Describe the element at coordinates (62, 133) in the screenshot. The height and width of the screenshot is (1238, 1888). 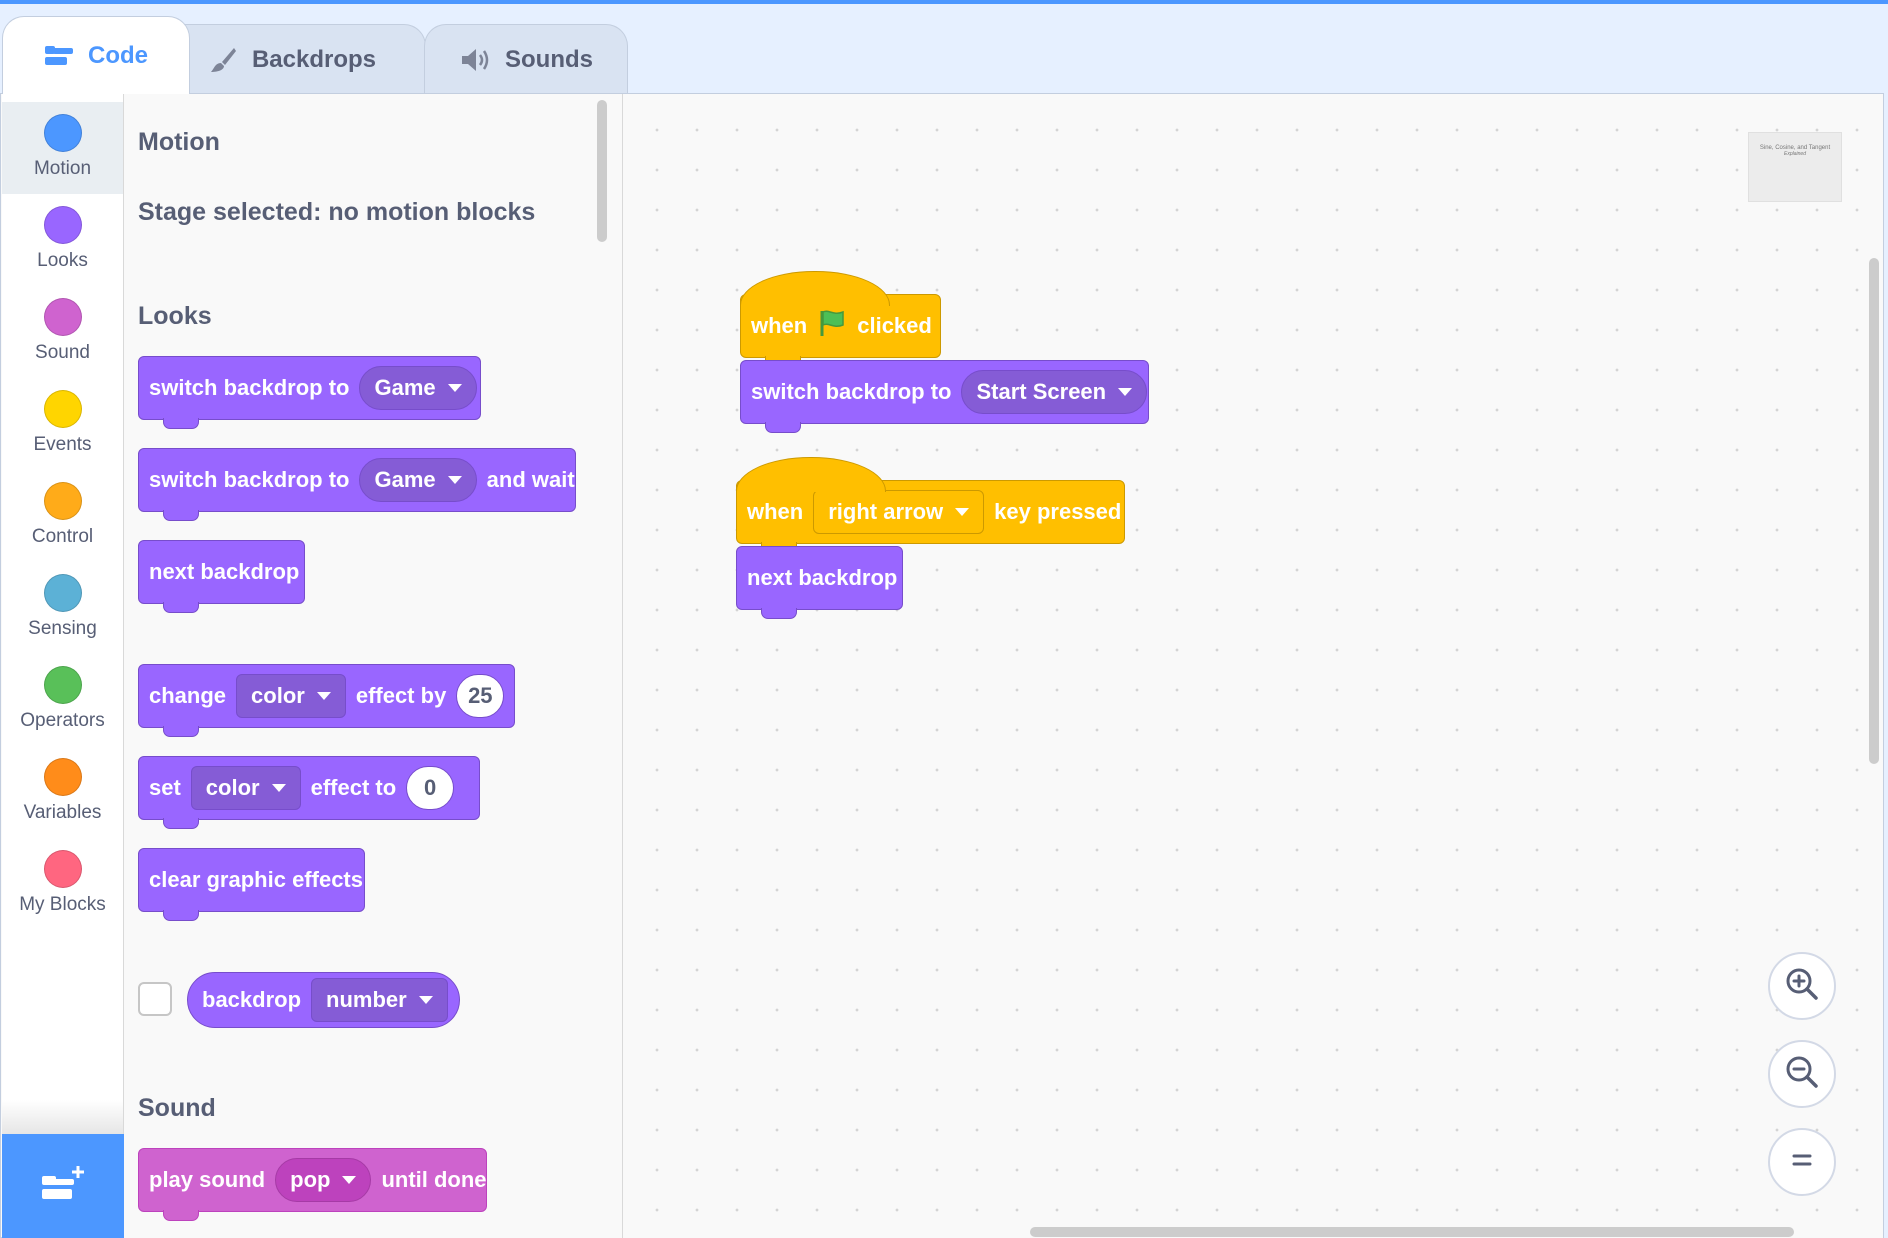
I see `motion-category-icon` at that location.